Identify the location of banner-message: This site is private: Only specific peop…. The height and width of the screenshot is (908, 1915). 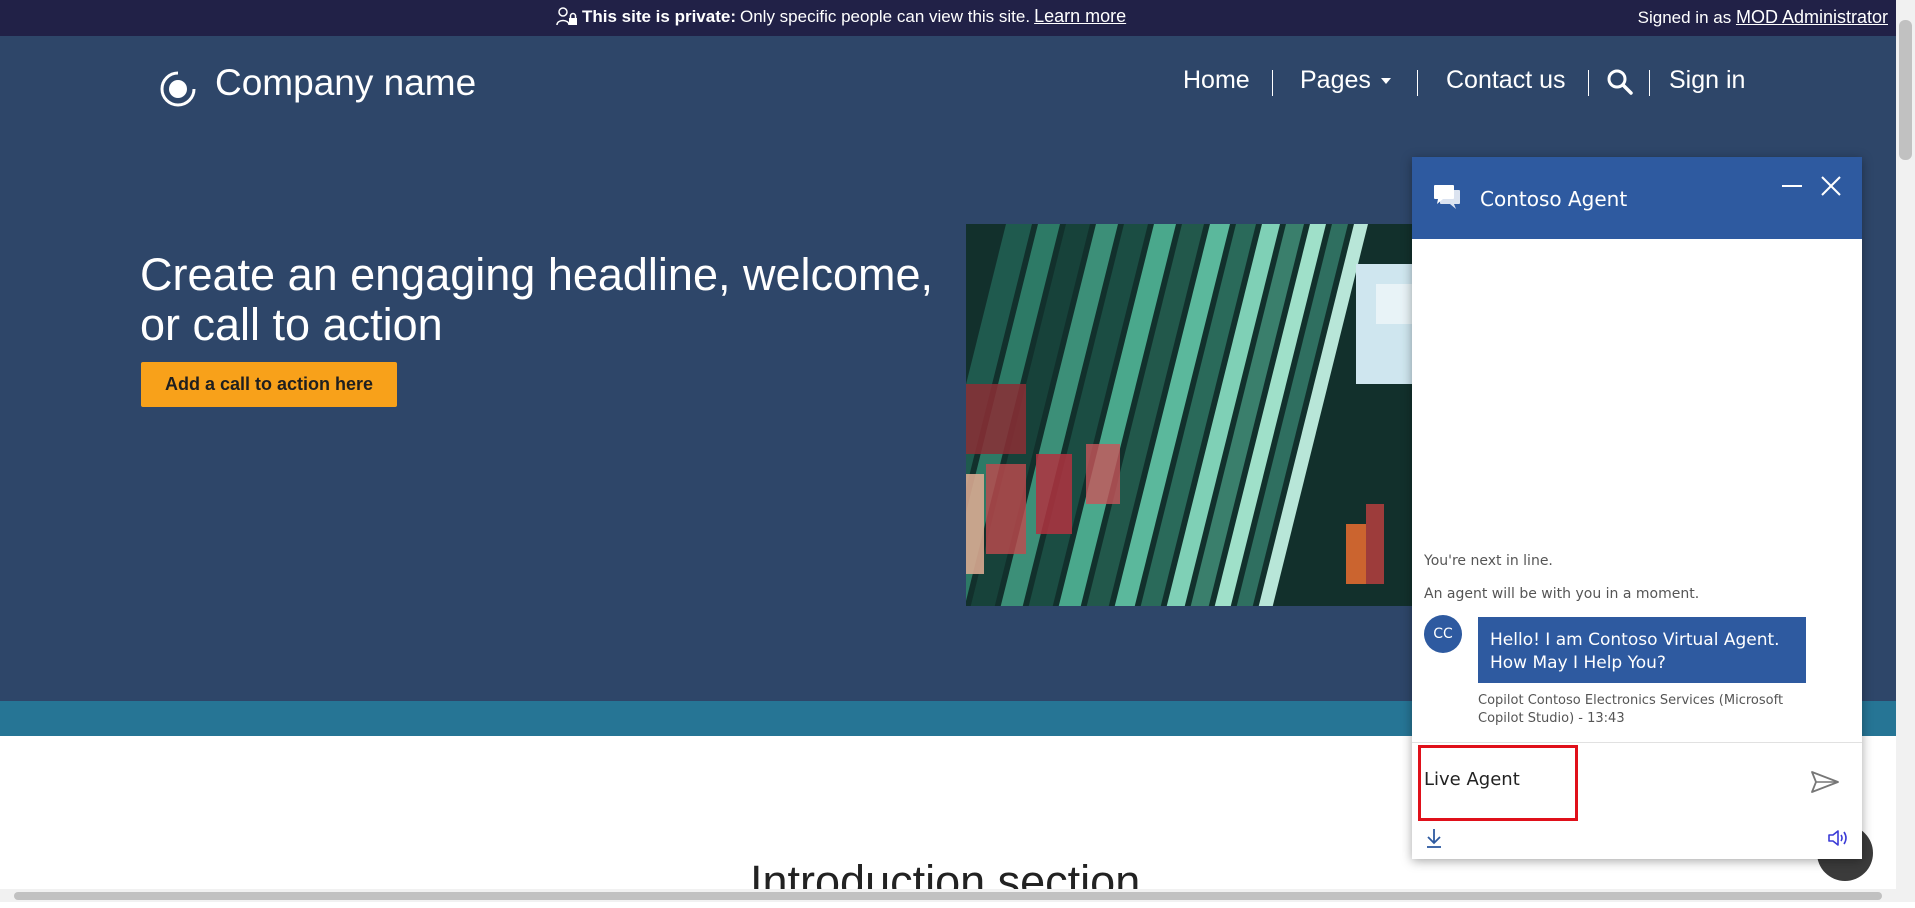
(841, 16).